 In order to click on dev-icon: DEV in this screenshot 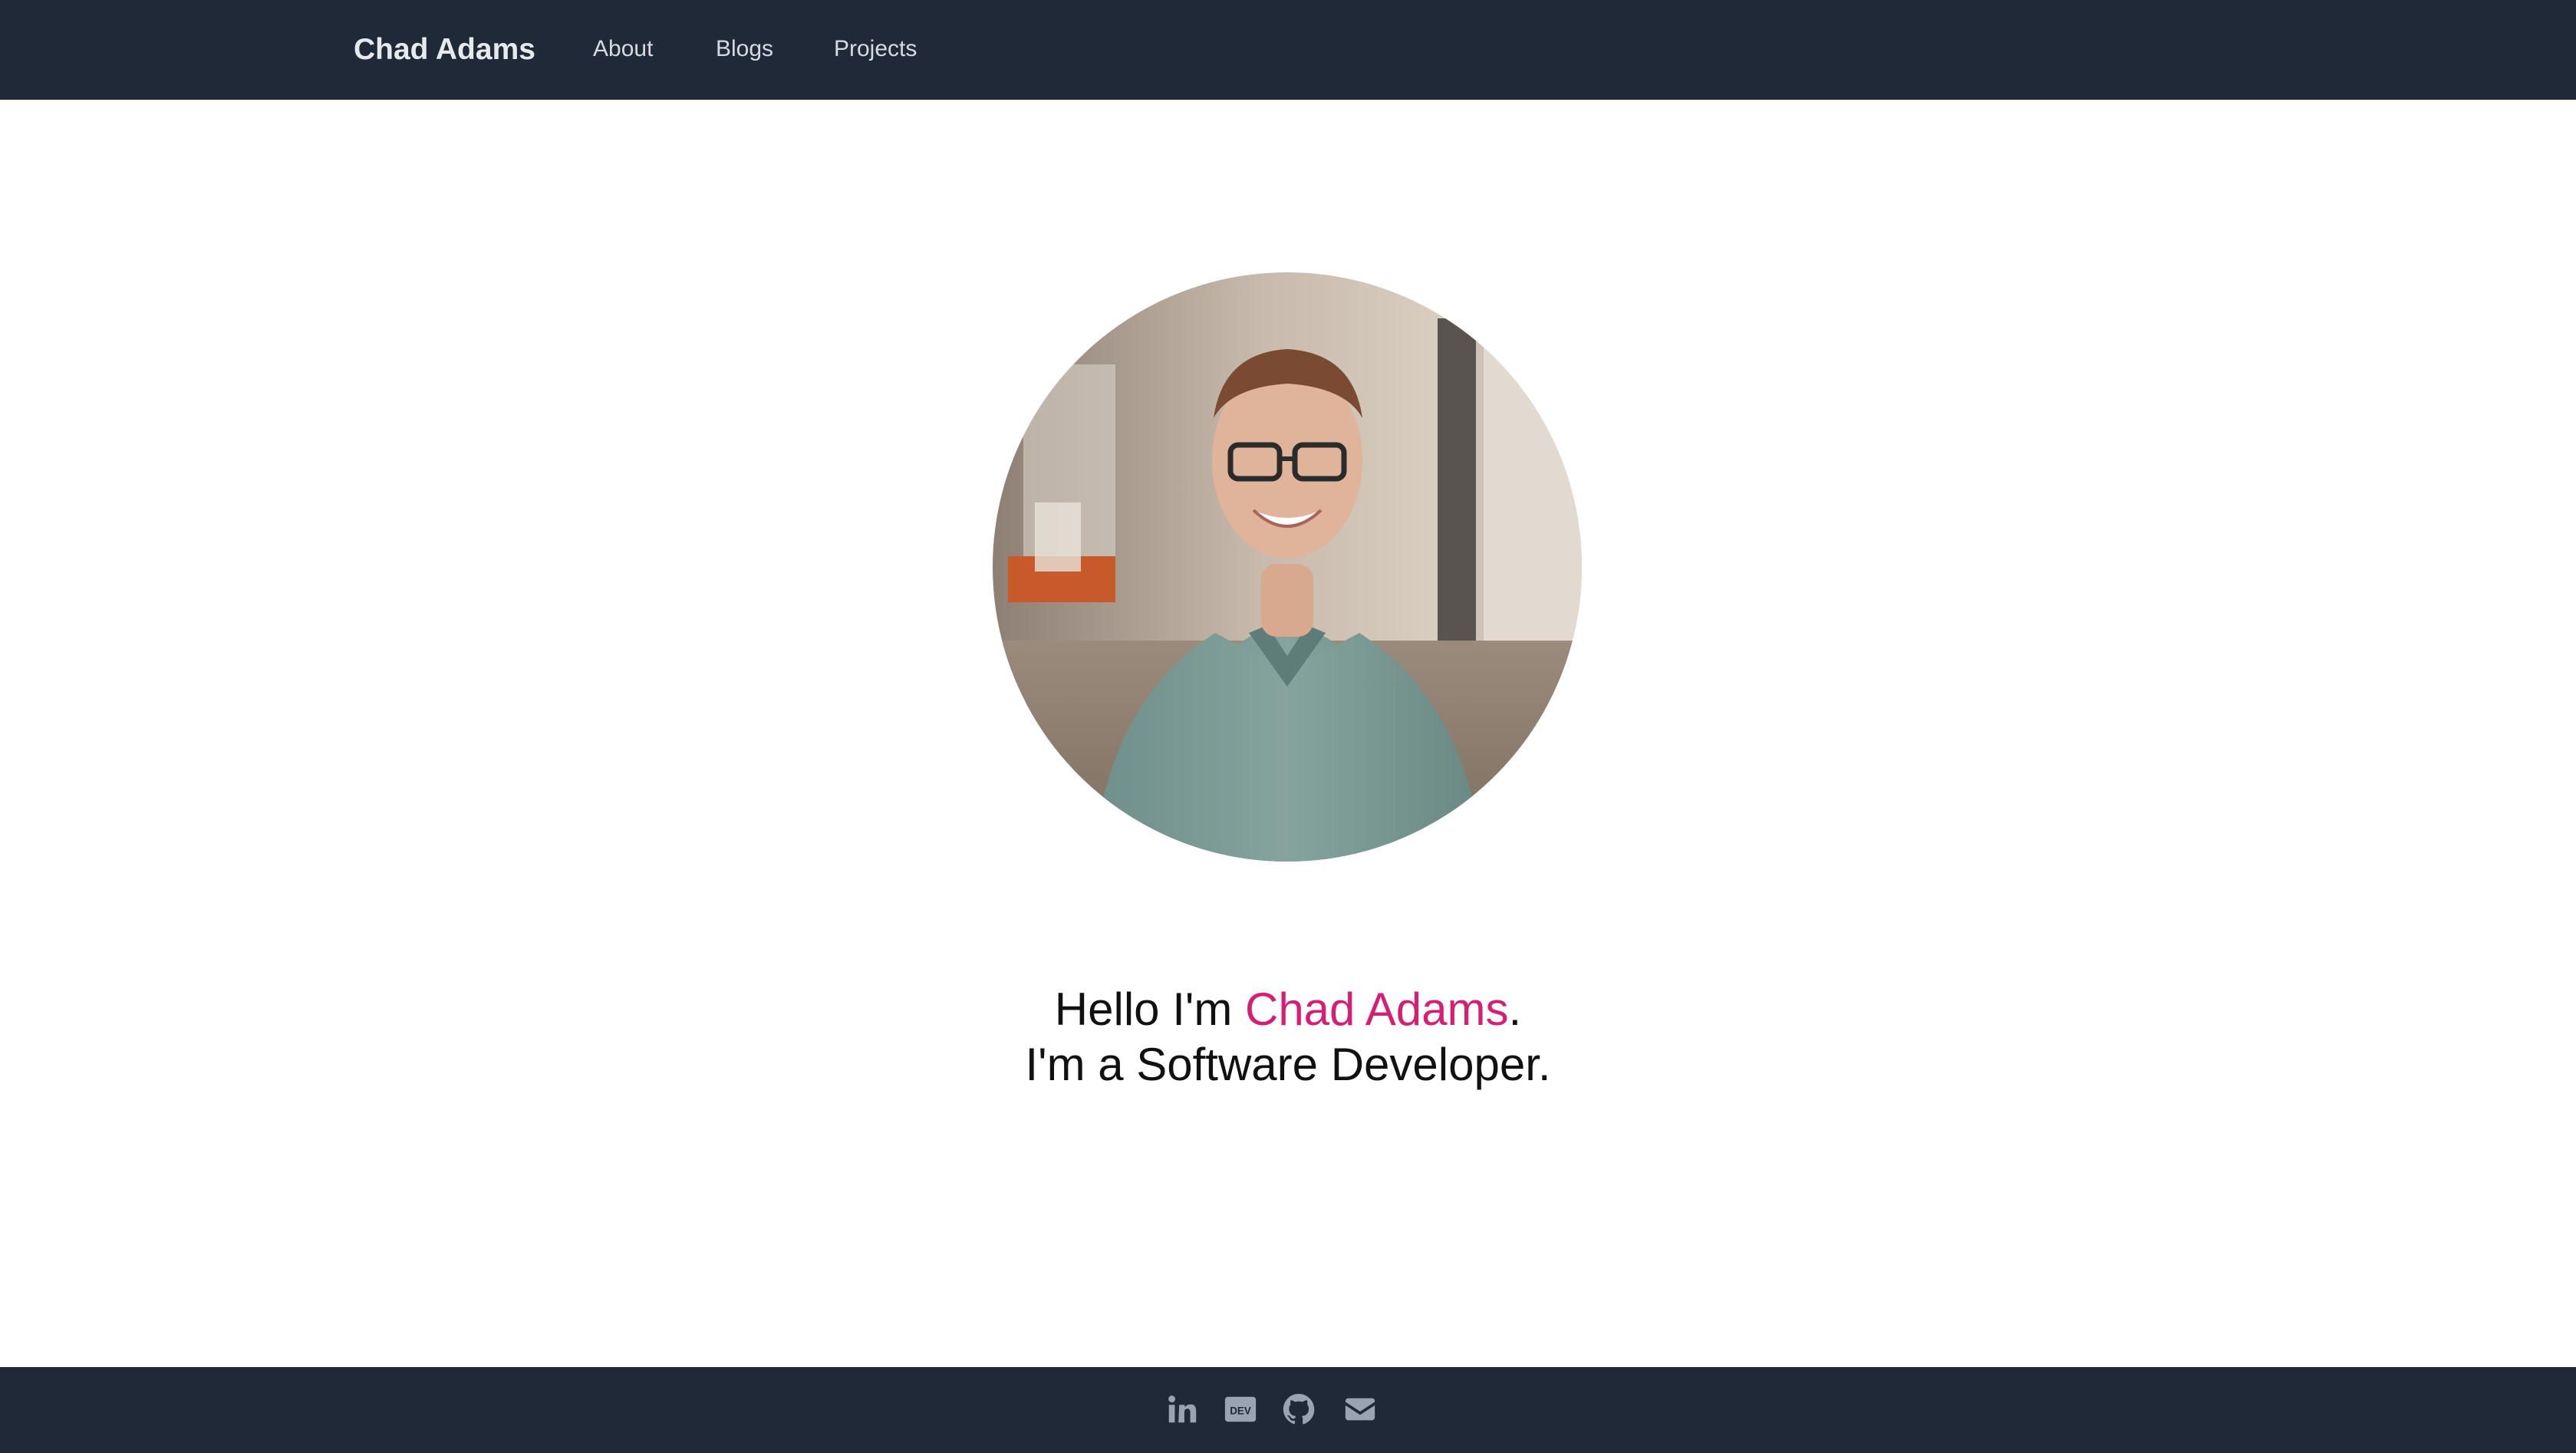, I will do `click(1240, 1409)`.